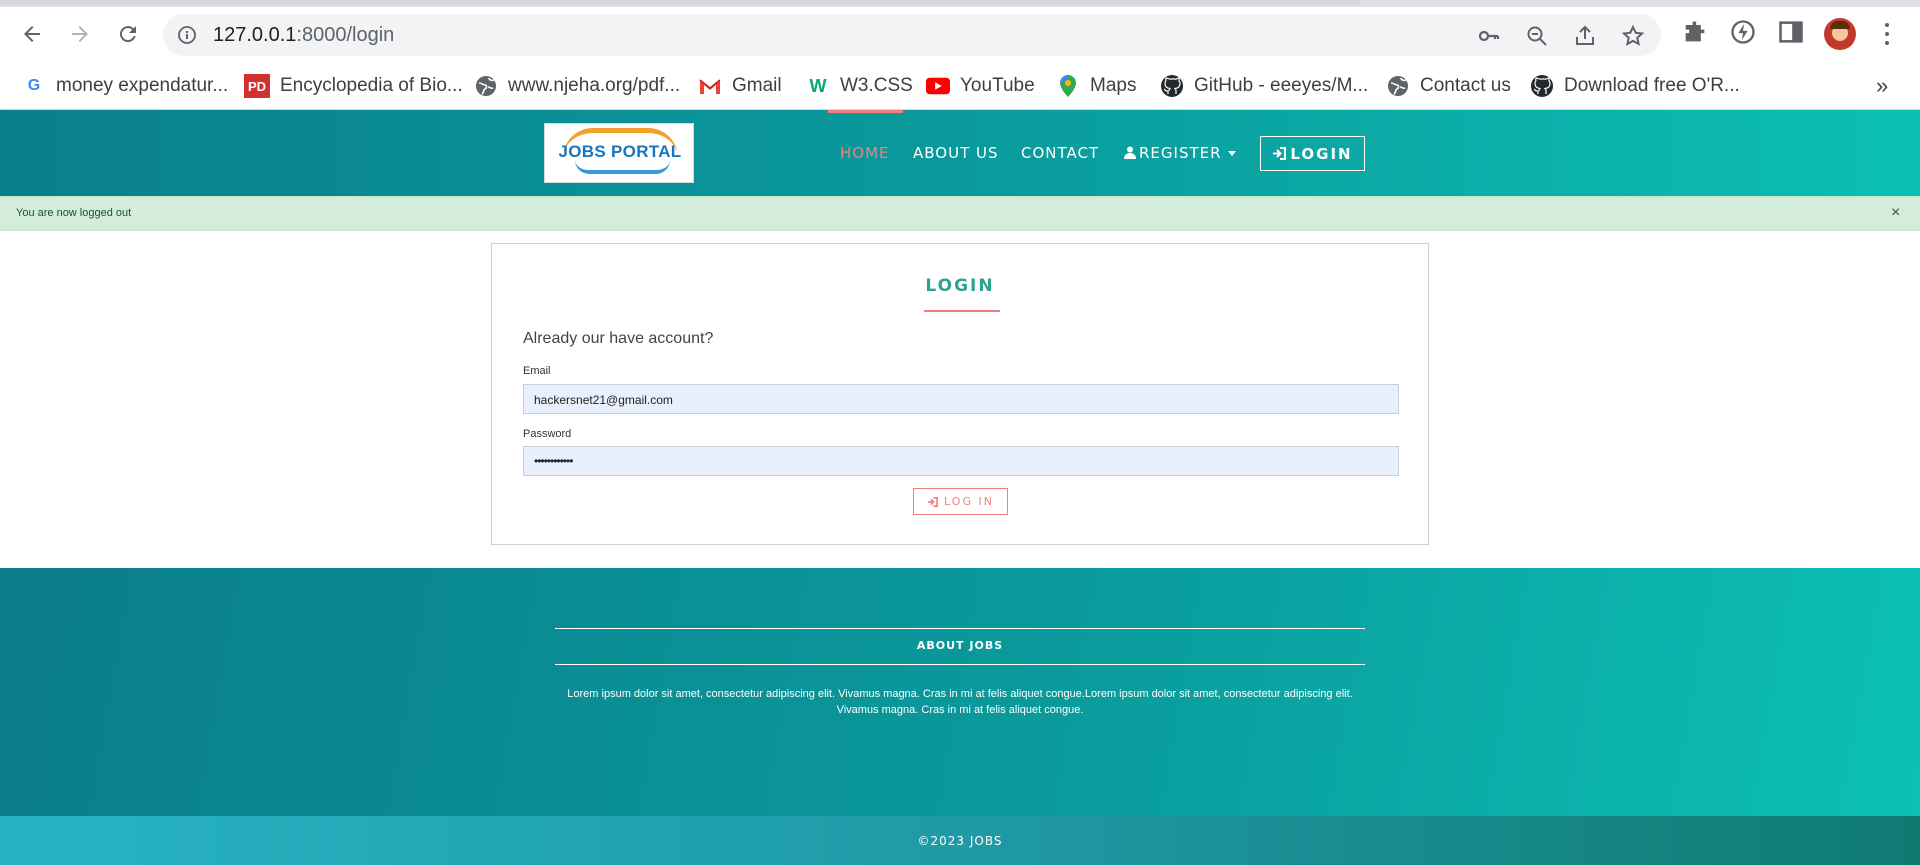  Describe the element at coordinates (32, 34) in the screenshot. I see `back-icon` at that location.